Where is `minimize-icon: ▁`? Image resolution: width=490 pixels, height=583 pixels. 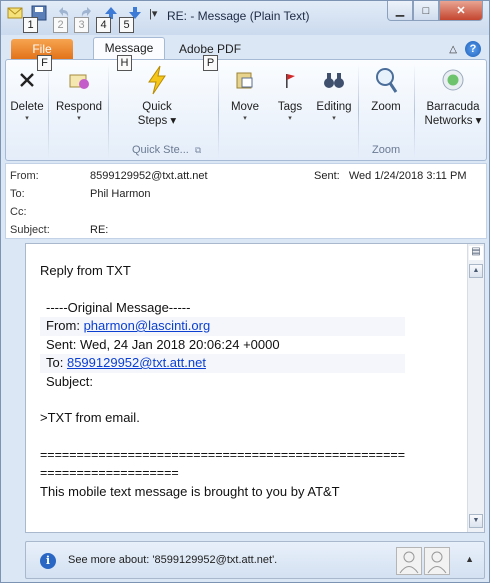
minimize-icon: ▁ is located at coordinates (400, 11).